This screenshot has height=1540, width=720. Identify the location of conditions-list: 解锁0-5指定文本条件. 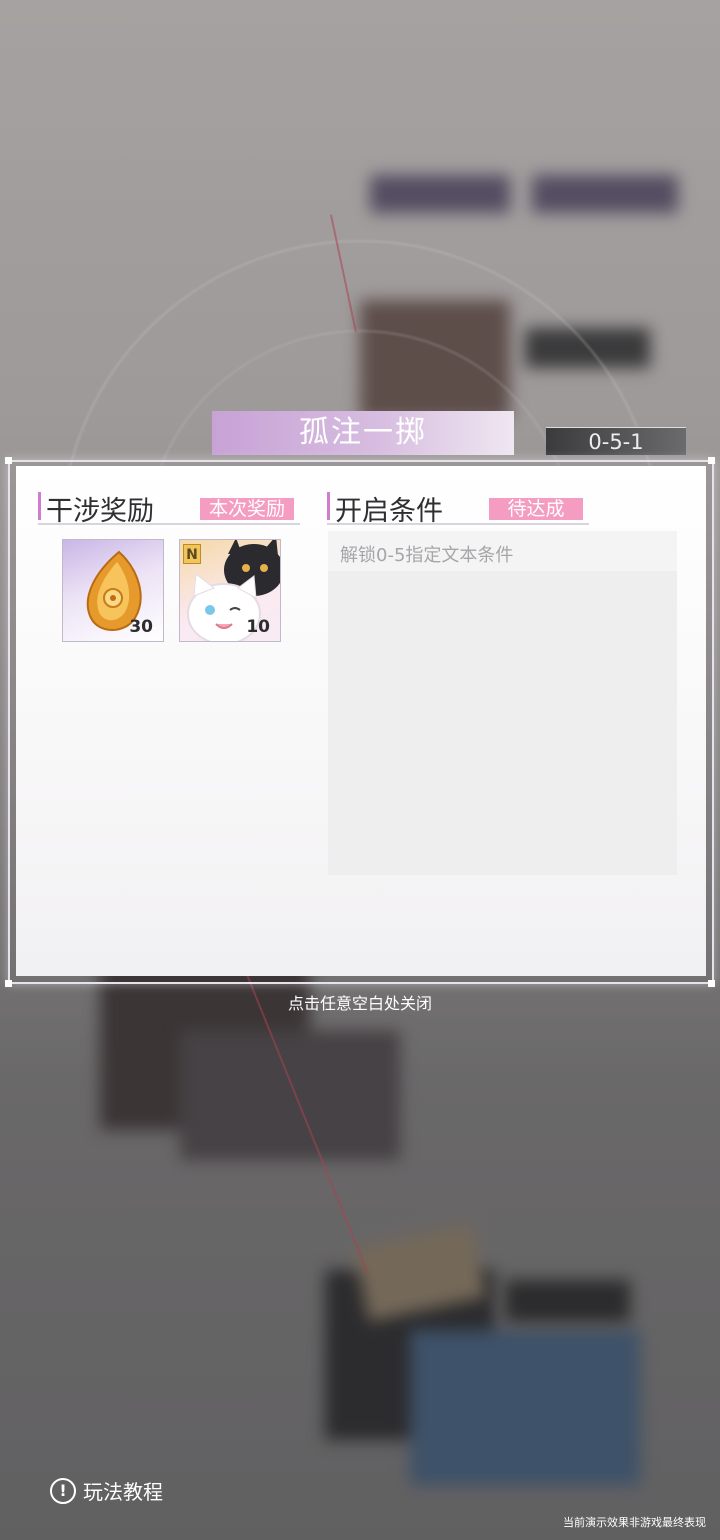
(502, 703).